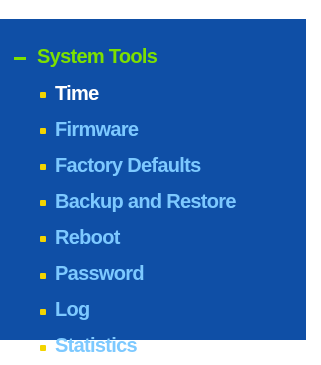  I want to click on menu-item-label: Time, so click(77, 93).